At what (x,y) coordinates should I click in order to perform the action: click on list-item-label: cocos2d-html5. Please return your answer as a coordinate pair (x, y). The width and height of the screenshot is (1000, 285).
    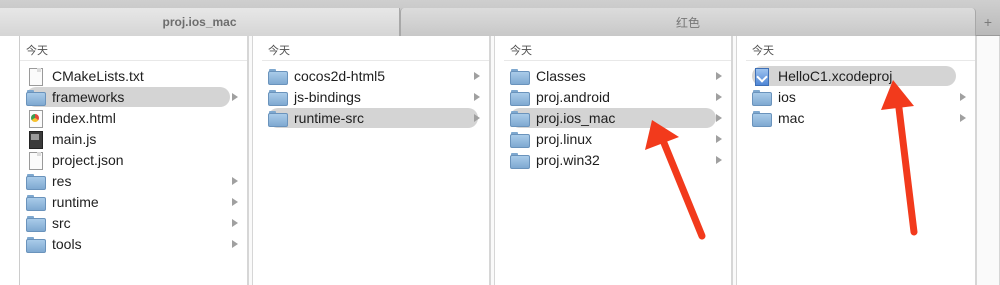
    Looking at the image, I should click on (340, 76).